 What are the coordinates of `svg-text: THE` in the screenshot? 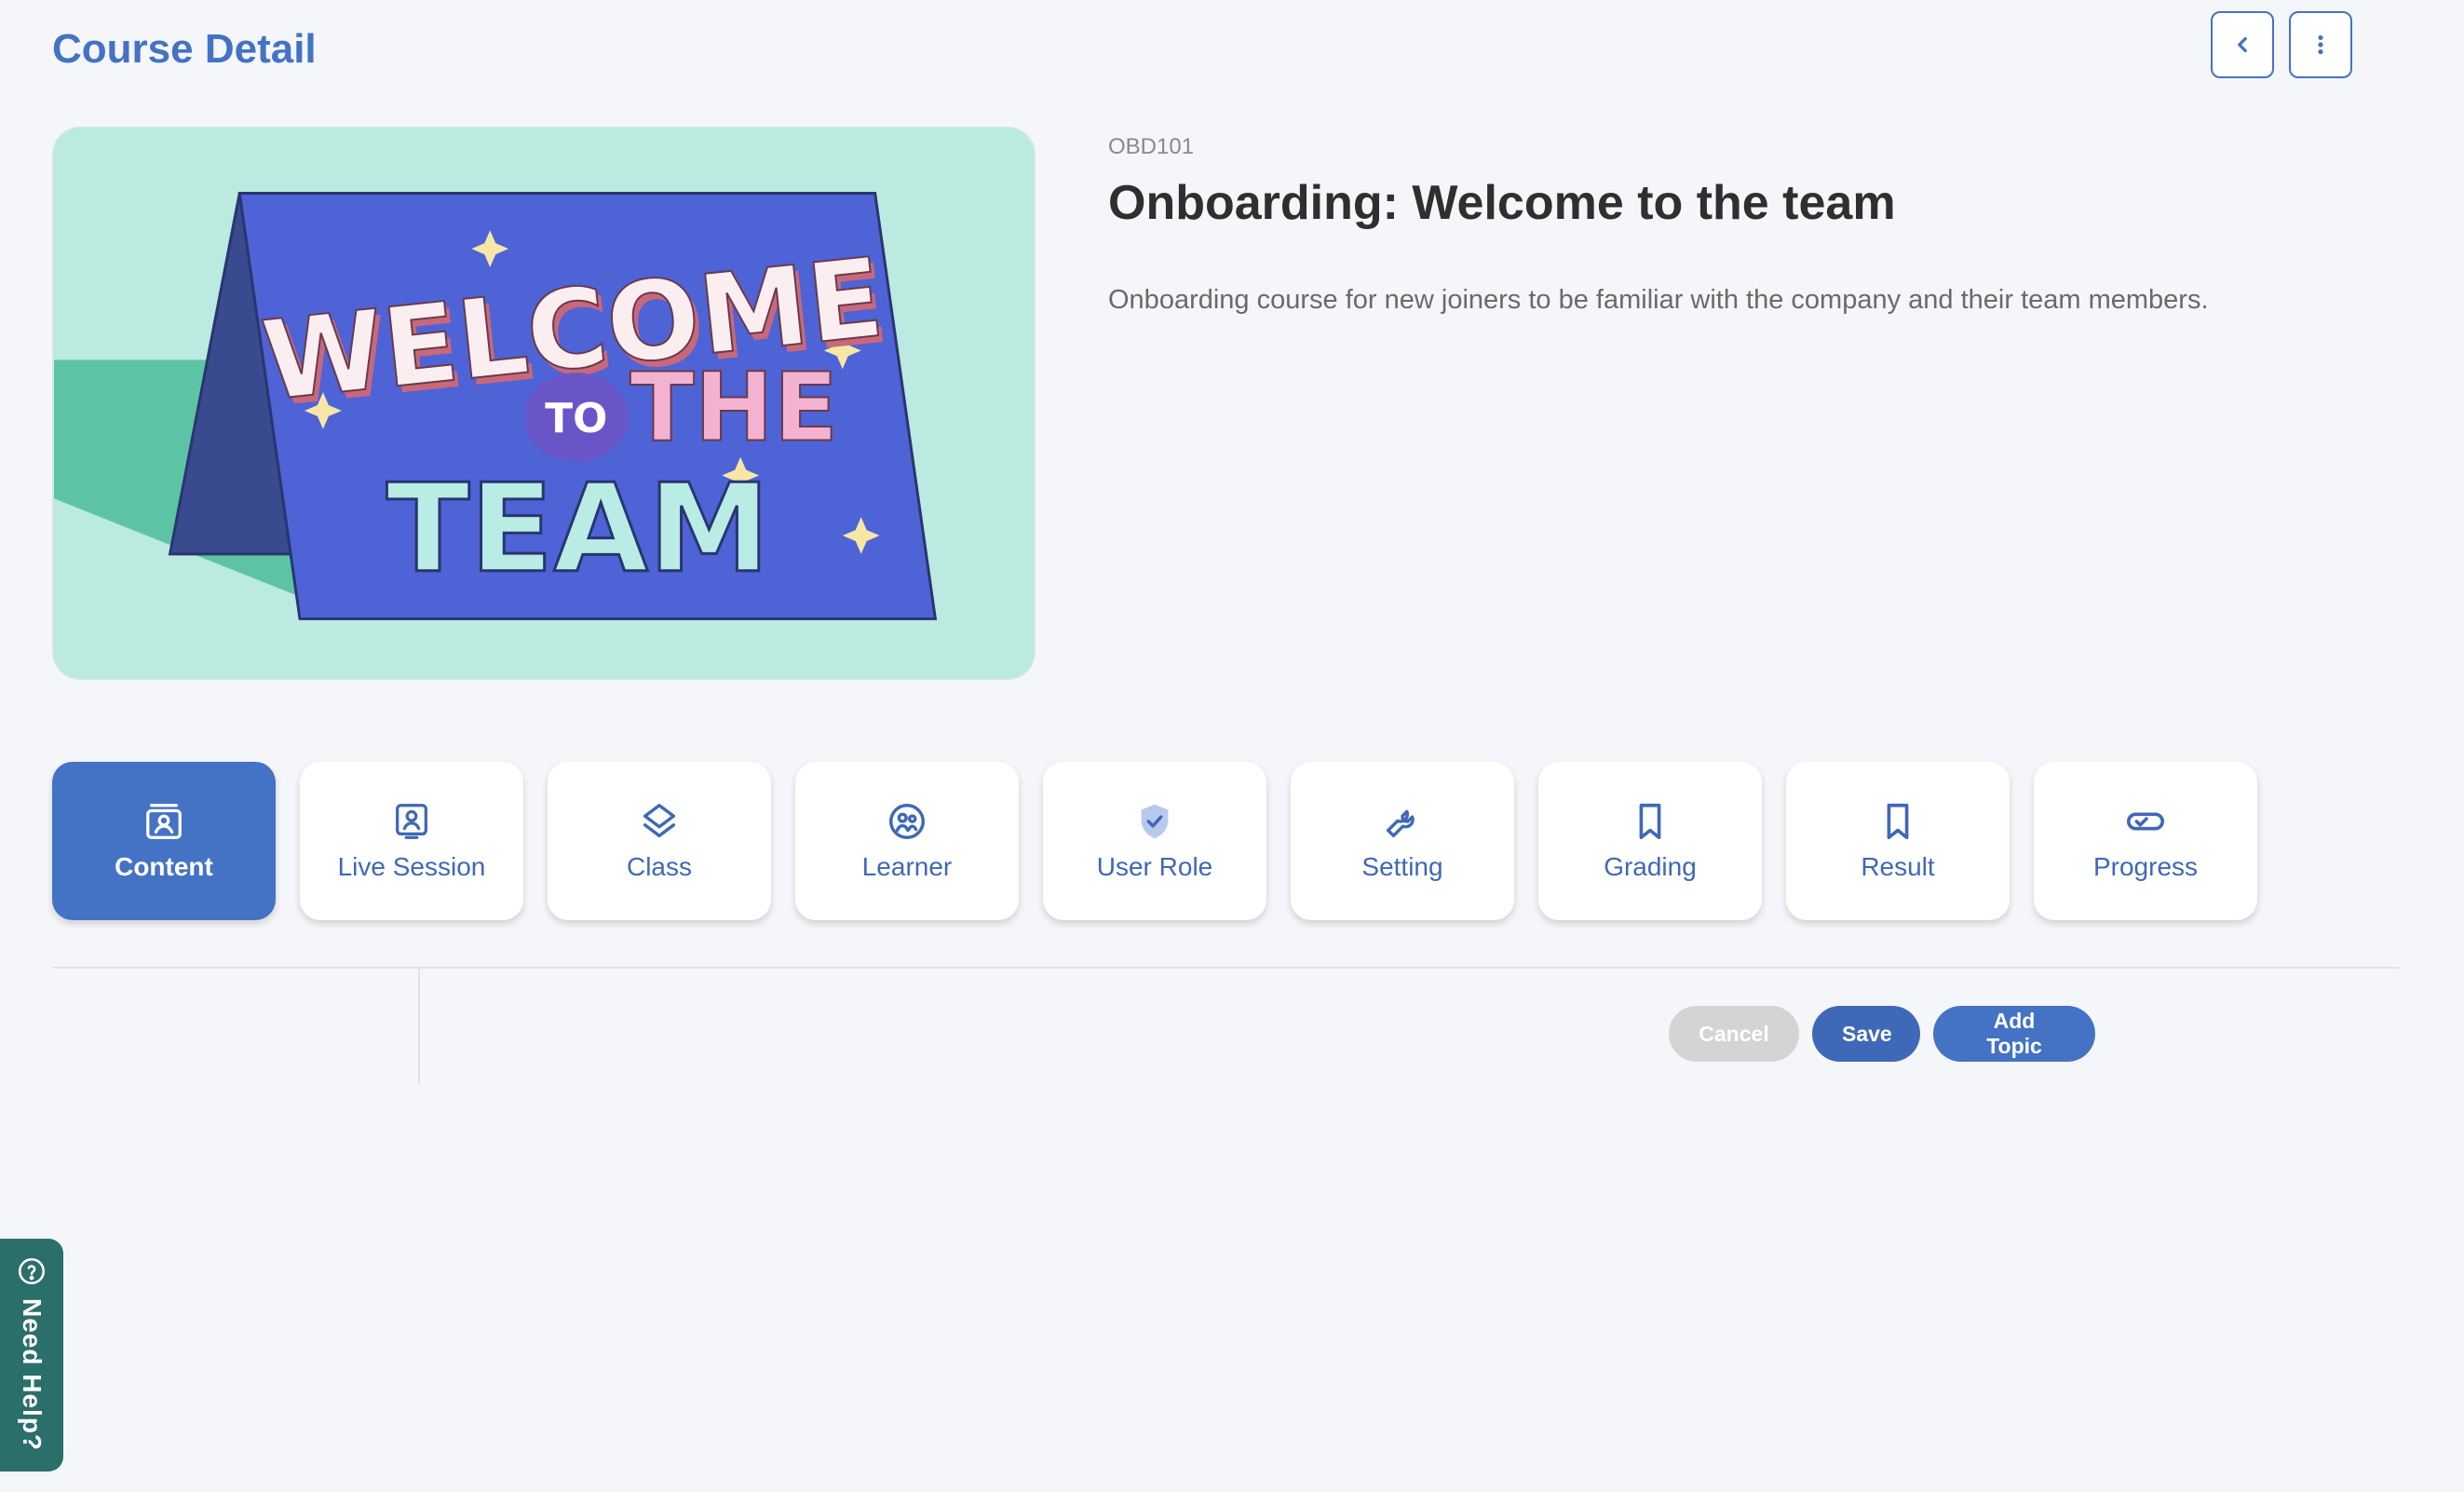 It's located at (734, 408).